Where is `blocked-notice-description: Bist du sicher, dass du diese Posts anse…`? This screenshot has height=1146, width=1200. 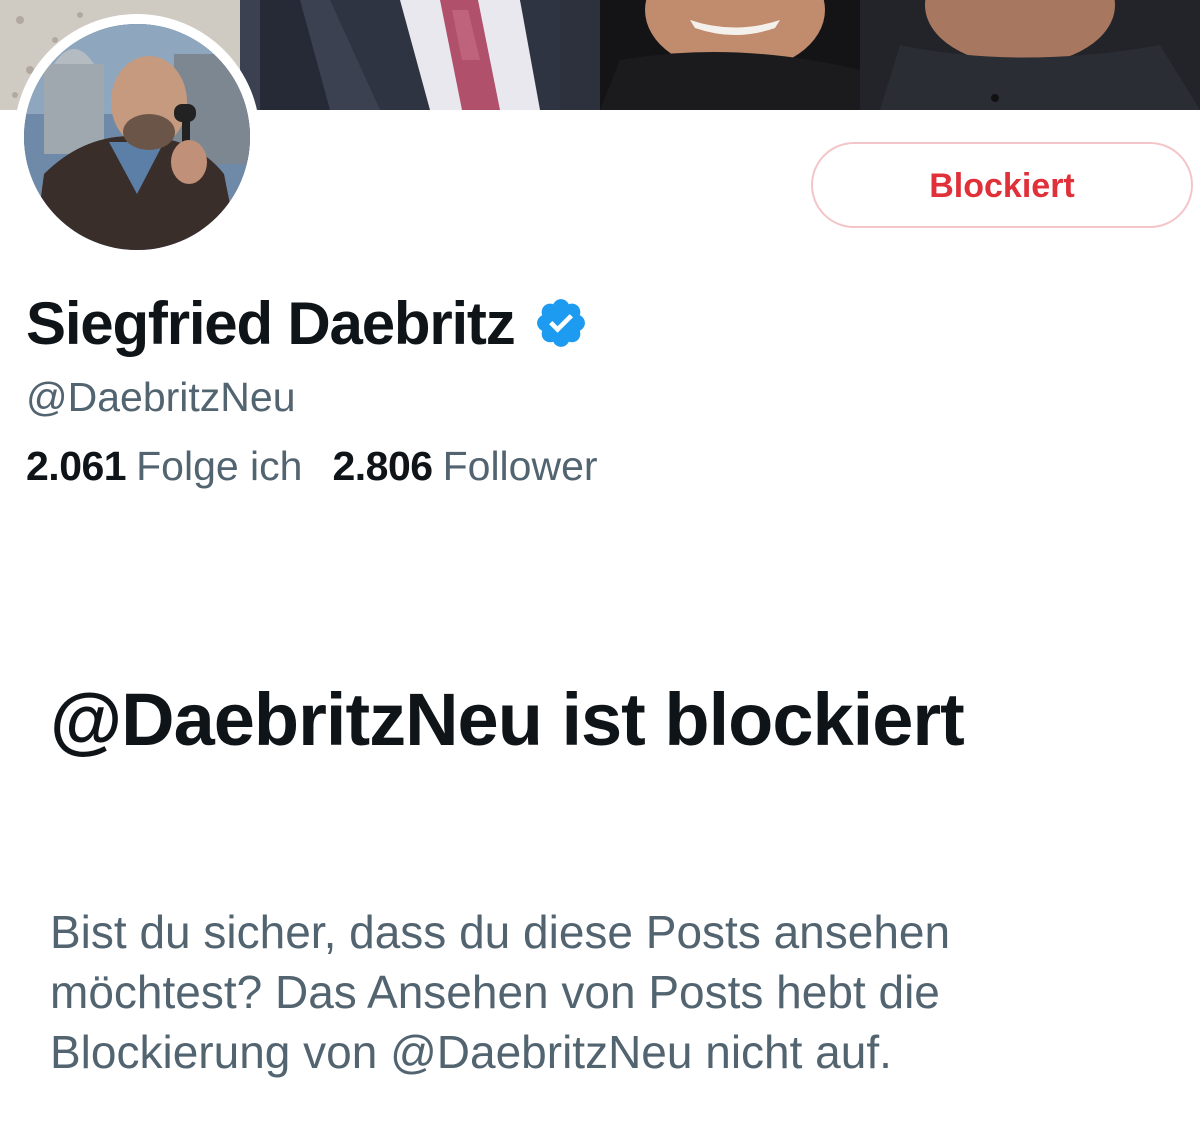 blocked-notice-description: Bist du sicher, dass du diese Posts anse… is located at coordinates (500, 992).